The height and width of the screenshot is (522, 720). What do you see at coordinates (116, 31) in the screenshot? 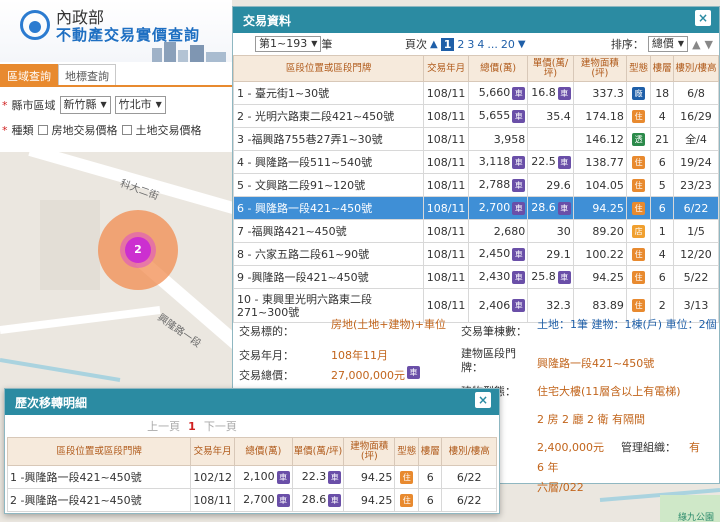
I see `brand-header: 內政部 不動產交易實價查詢` at bounding box center [116, 31].